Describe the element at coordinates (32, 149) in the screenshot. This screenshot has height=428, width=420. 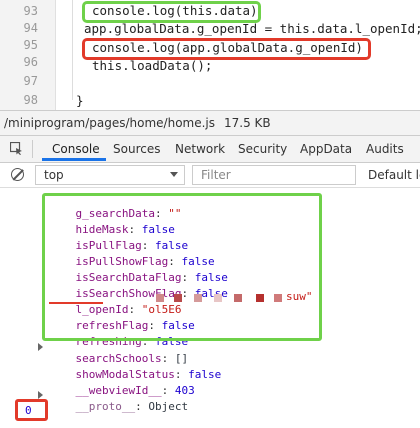
I see `toolbar-divider` at that location.